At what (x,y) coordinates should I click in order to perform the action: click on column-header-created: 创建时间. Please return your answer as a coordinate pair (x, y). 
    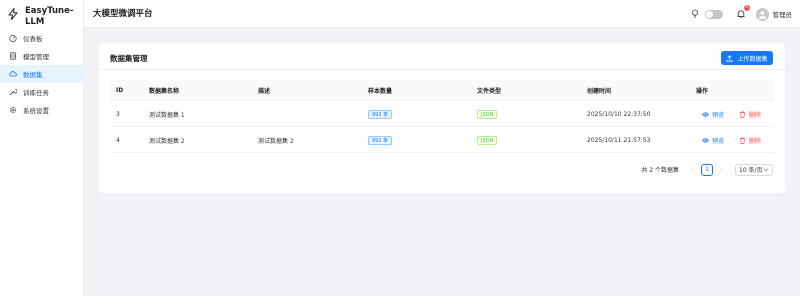
    Looking at the image, I should click on (599, 91).